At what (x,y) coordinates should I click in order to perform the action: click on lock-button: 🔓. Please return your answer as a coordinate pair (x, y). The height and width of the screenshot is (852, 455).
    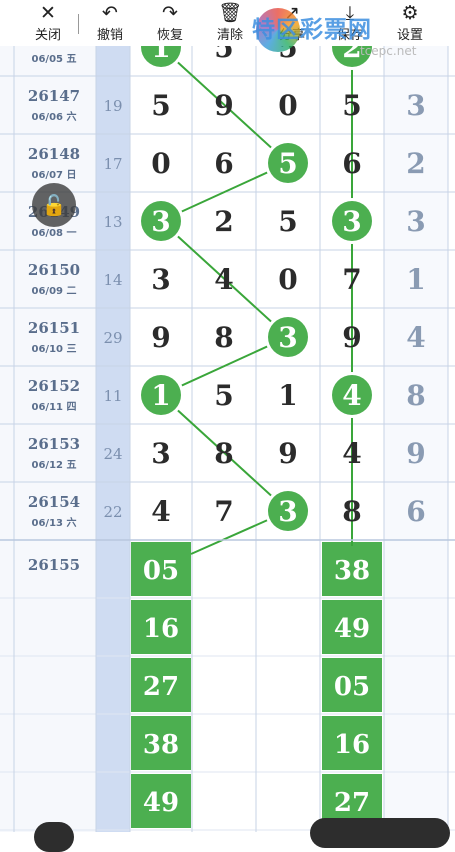
    Looking at the image, I should click on (54, 205).